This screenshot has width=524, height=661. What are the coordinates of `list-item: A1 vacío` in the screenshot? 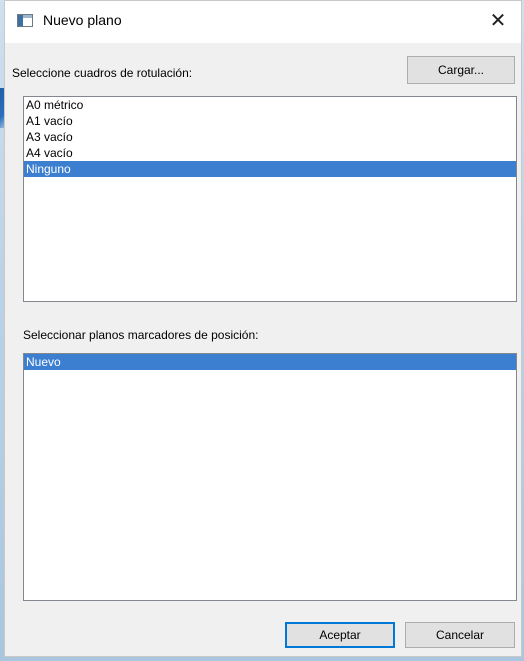 It's located at (270, 121).